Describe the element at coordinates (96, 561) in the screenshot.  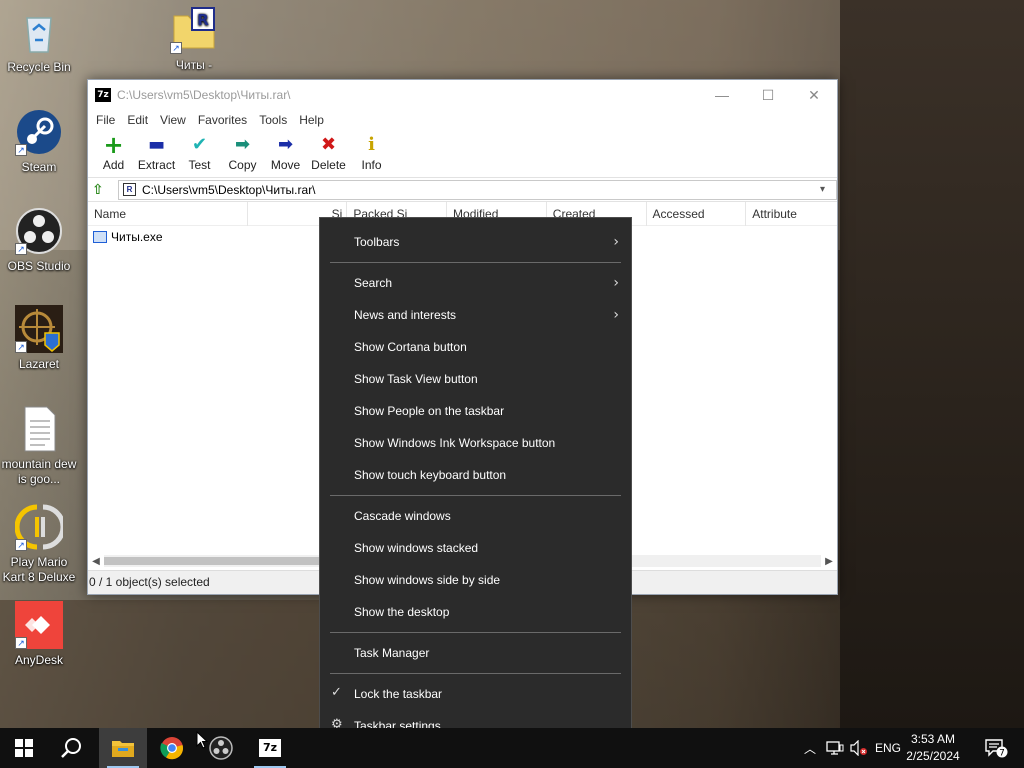
I see `scroll-left-icon: ◀` at that location.